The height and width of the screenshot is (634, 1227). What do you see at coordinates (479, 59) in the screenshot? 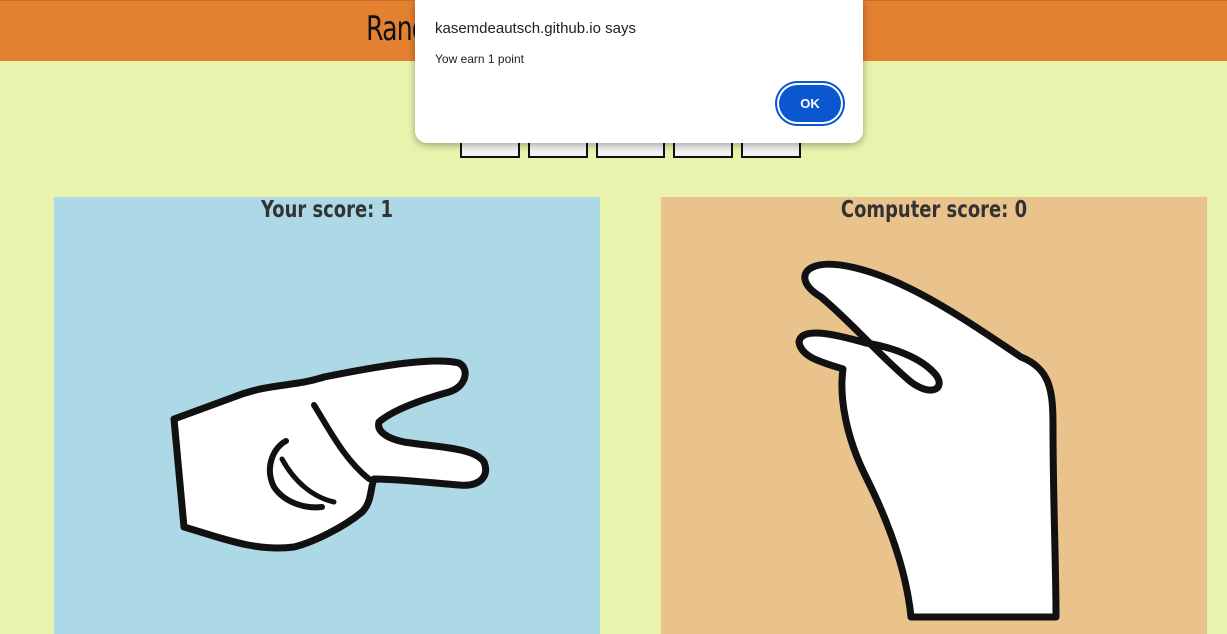
I see `dialog-message: Yow earn 1 point` at bounding box center [479, 59].